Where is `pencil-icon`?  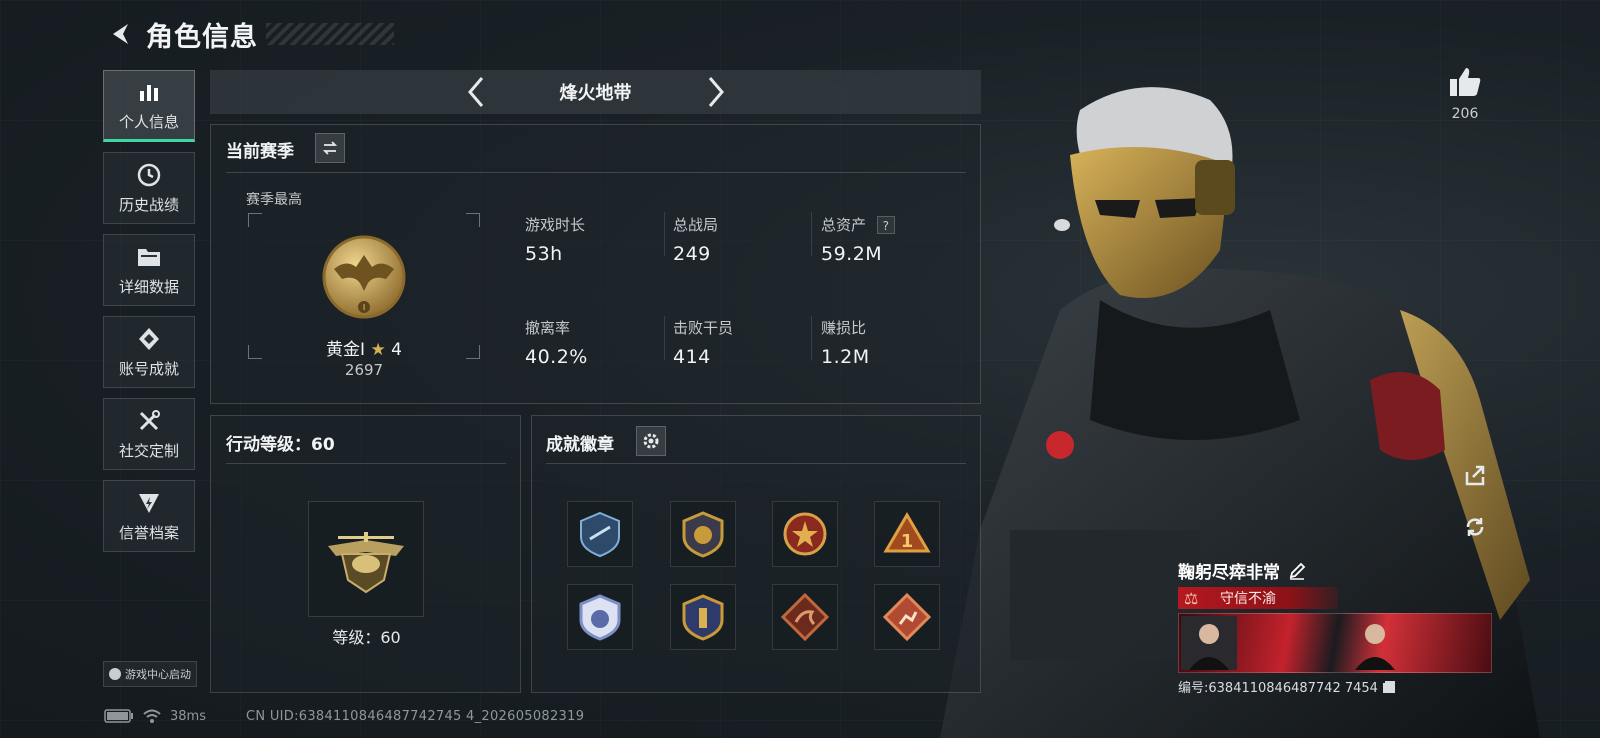
pencil-icon is located at coordinates (1297, 571).